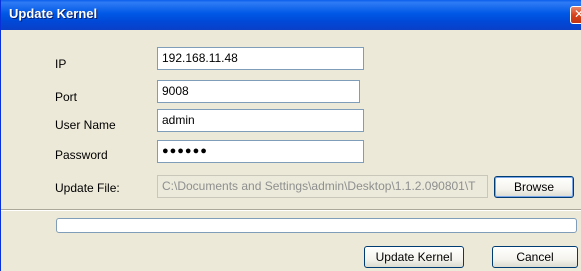 Image resolution: width=581 pixels, height=271 pixels. Describe the element at coordinates (291, 15) in the screenshot. I see `title-bar: Update Kernel ✕` at that location.